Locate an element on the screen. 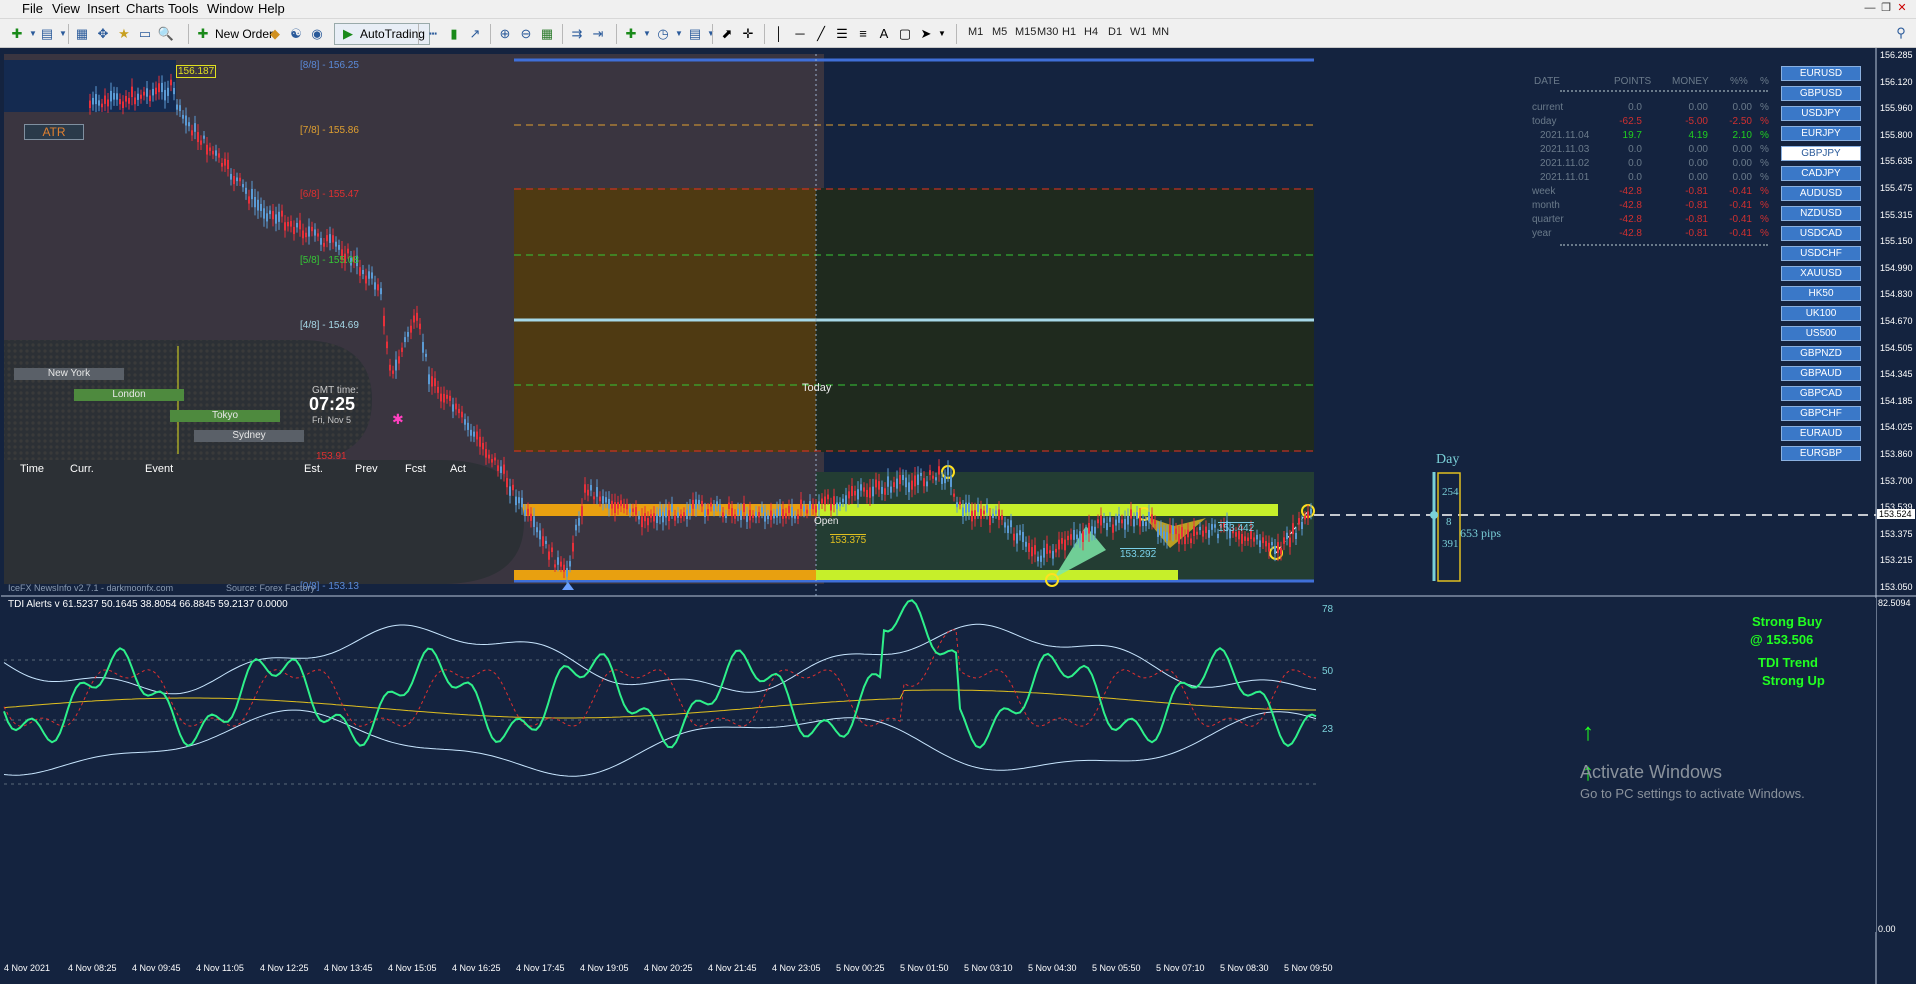 Image resolution: width=1916 pixels, height=984 pixels. terminal-icon: ▭ is located at coordinates (145, 34).